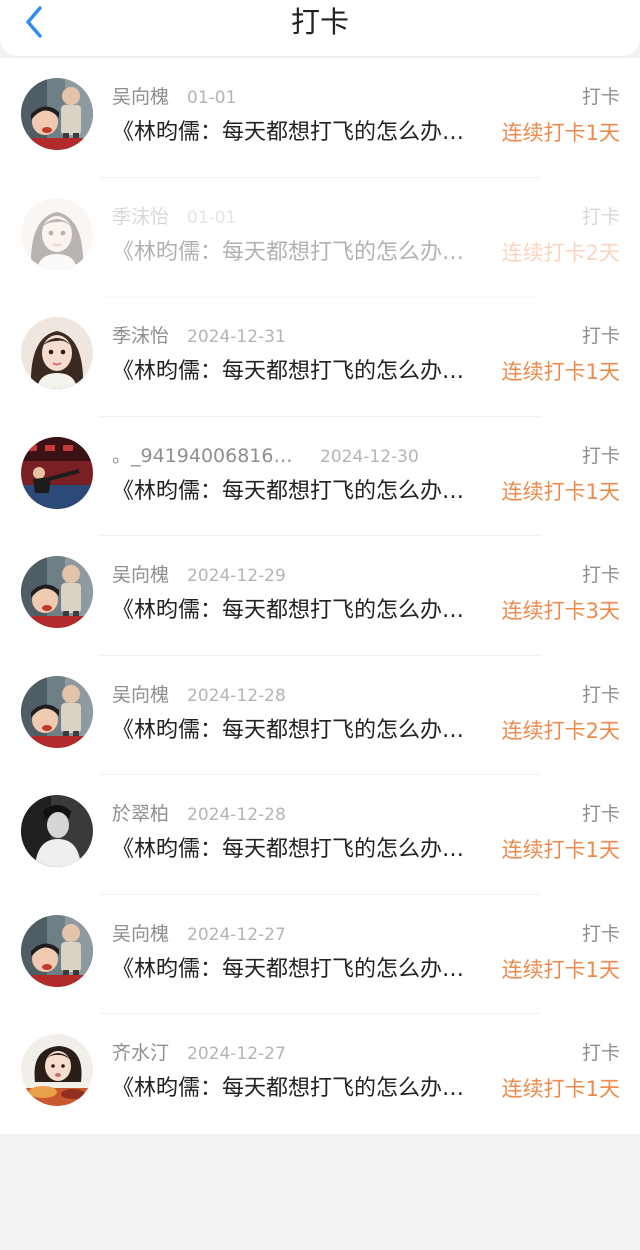 The image size is (640, 1250). I want to click on checkin-date: 2024-12-29, so click(236, 576).